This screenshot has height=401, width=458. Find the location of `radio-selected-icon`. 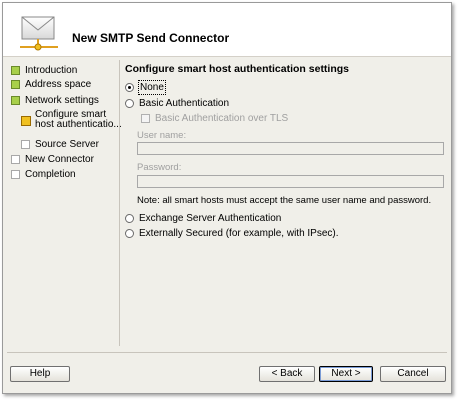

radio-selected-icon is located at coordinates (129, 87).